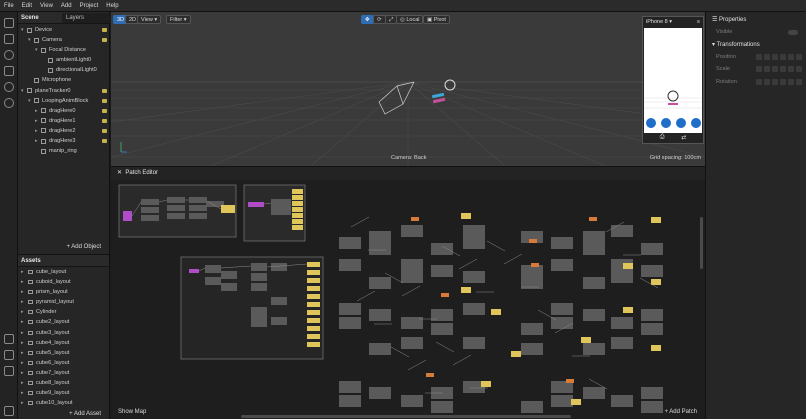  What do you see at coordinates (698, 22) in the screenshot?
I see `menu-icon: ≡` at bounding box center [698, 22].